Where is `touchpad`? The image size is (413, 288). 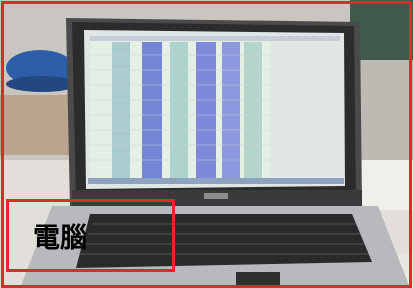
touchpad is located at coordinates (258, 279).